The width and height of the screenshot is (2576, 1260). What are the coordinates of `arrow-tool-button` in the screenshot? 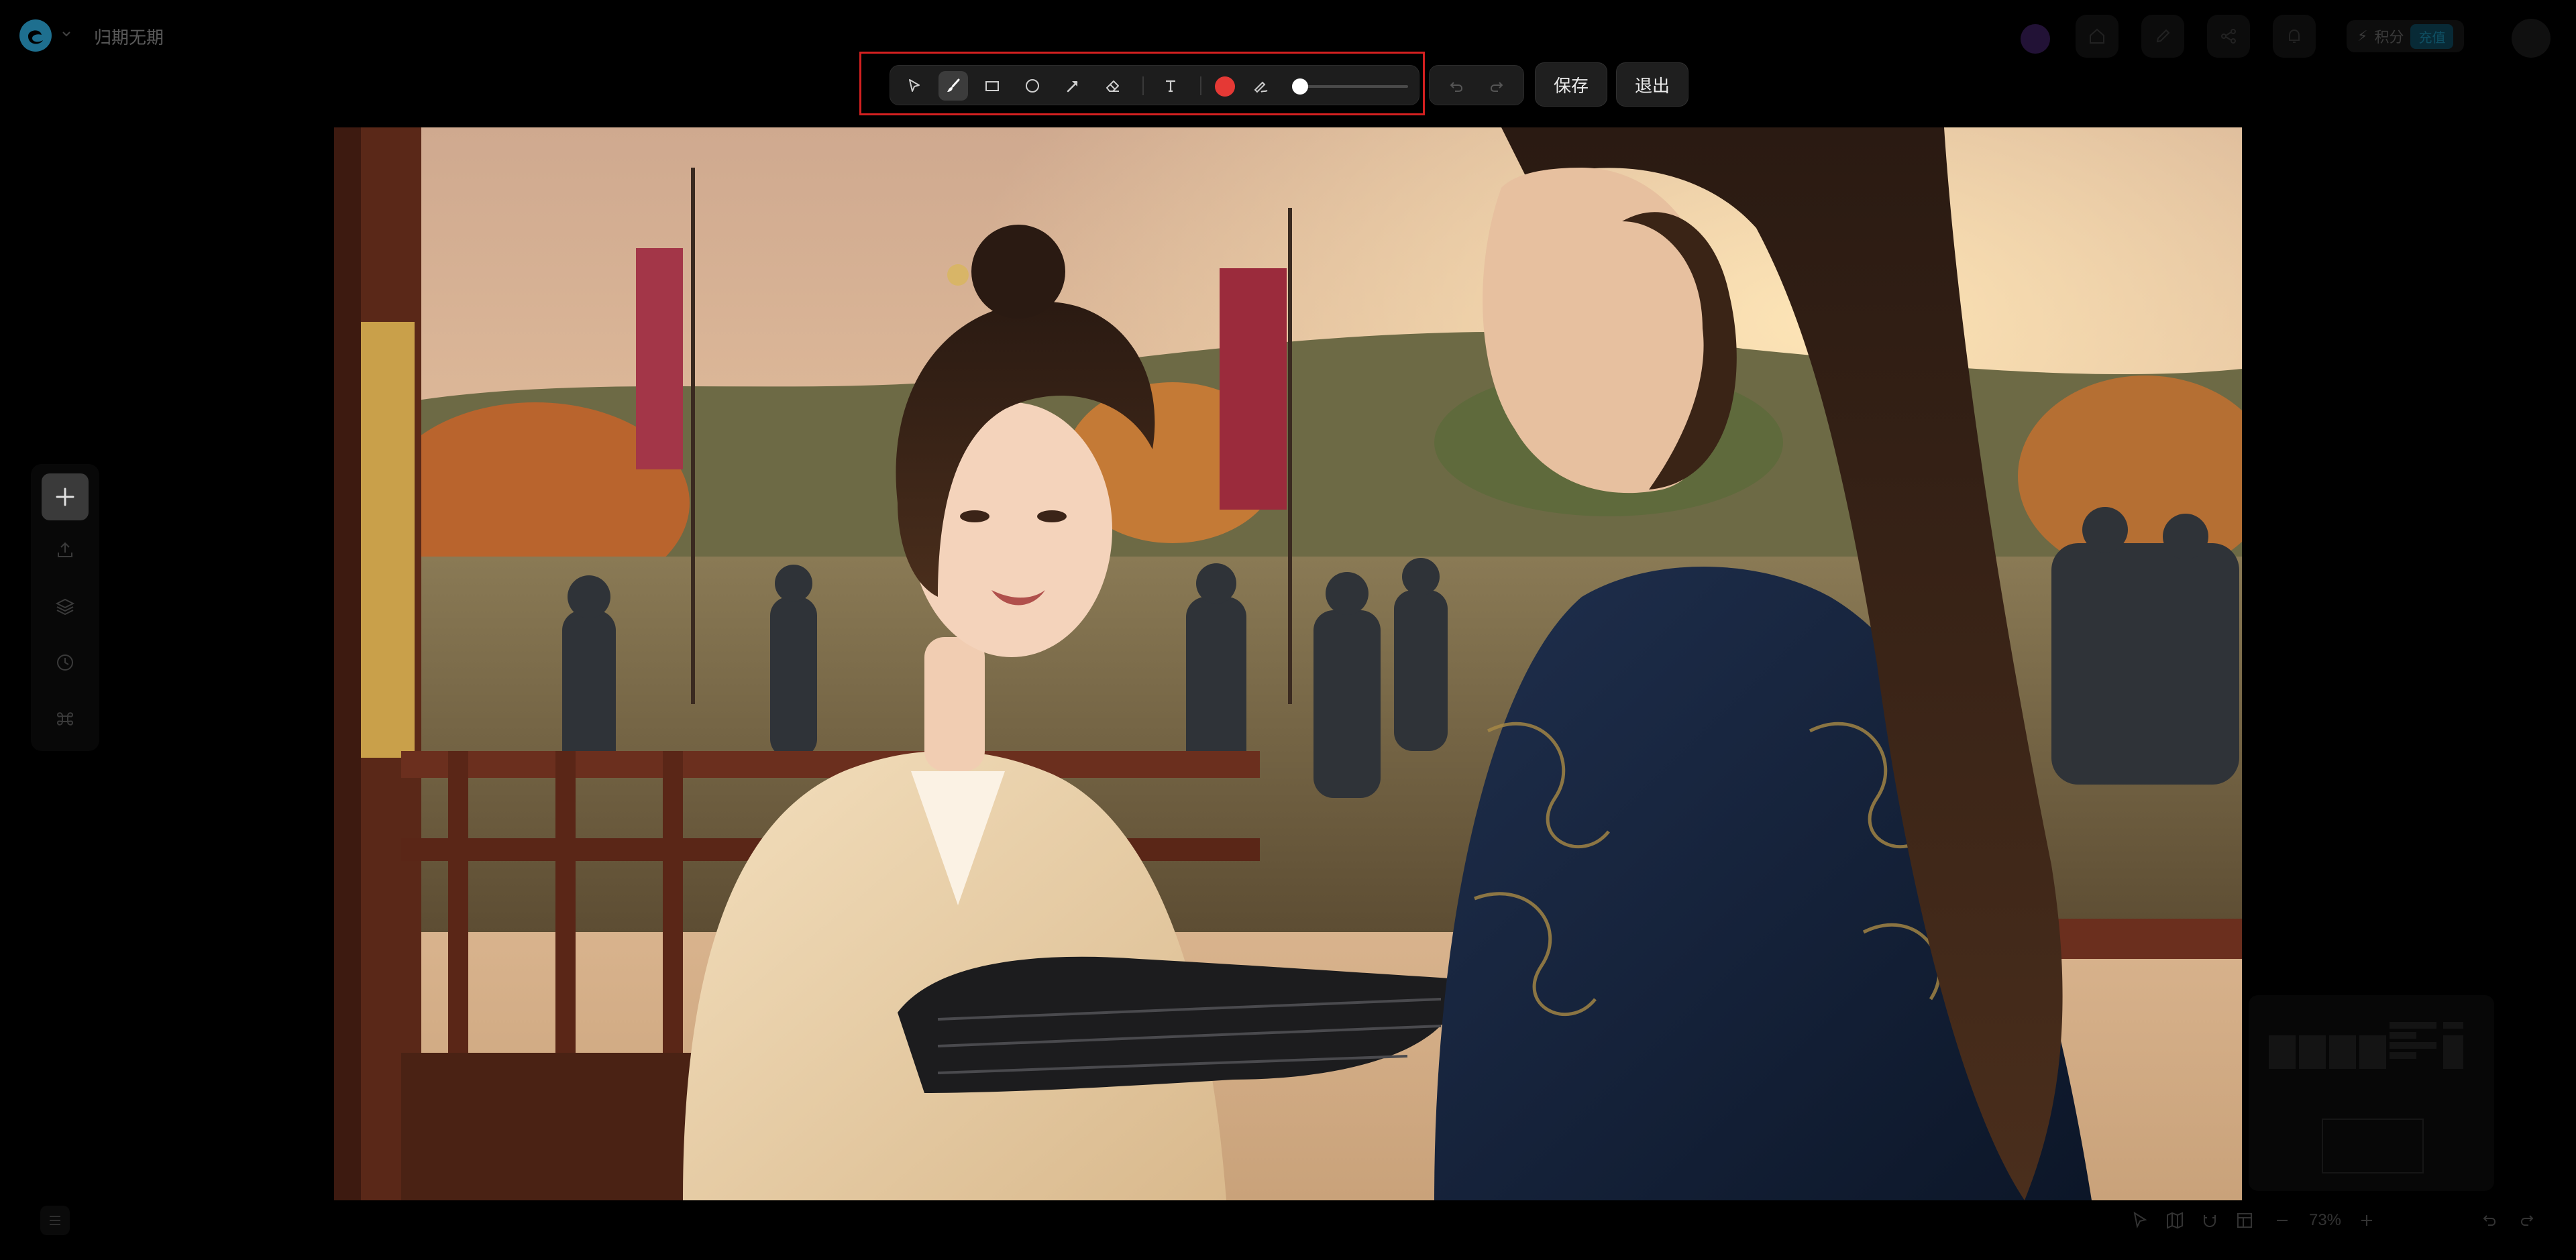 It's located at (1072, 86).